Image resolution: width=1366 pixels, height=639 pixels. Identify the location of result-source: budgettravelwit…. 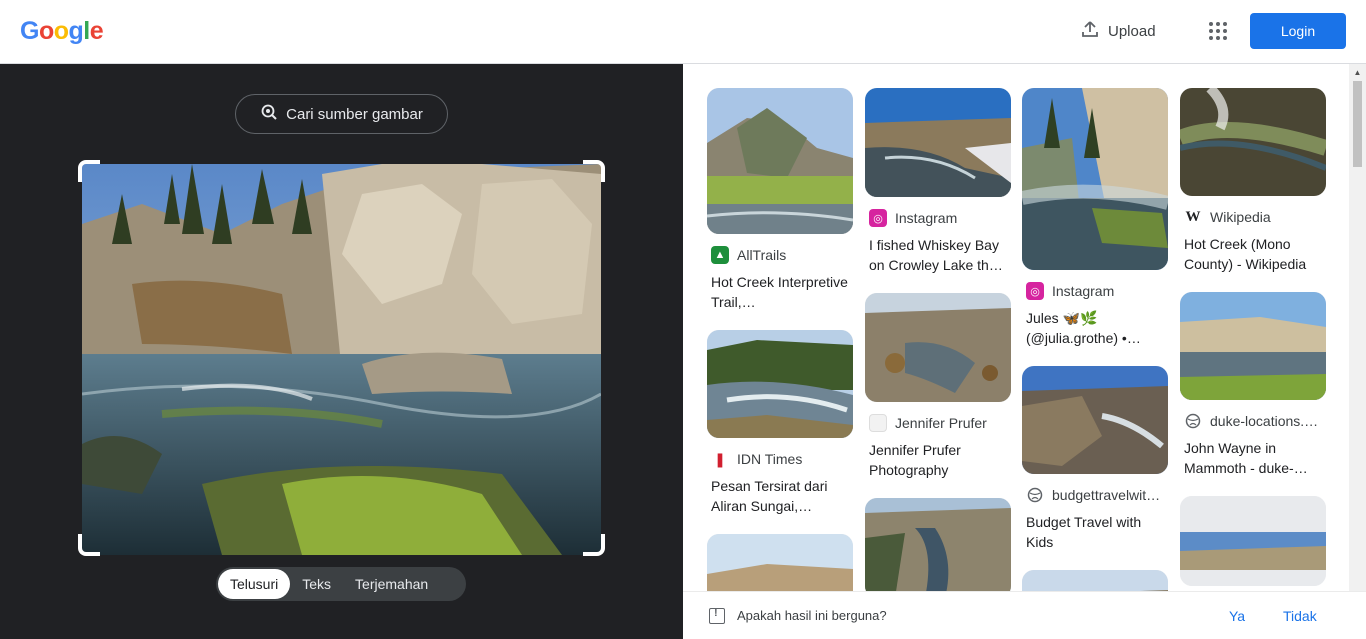
(1095, 495).